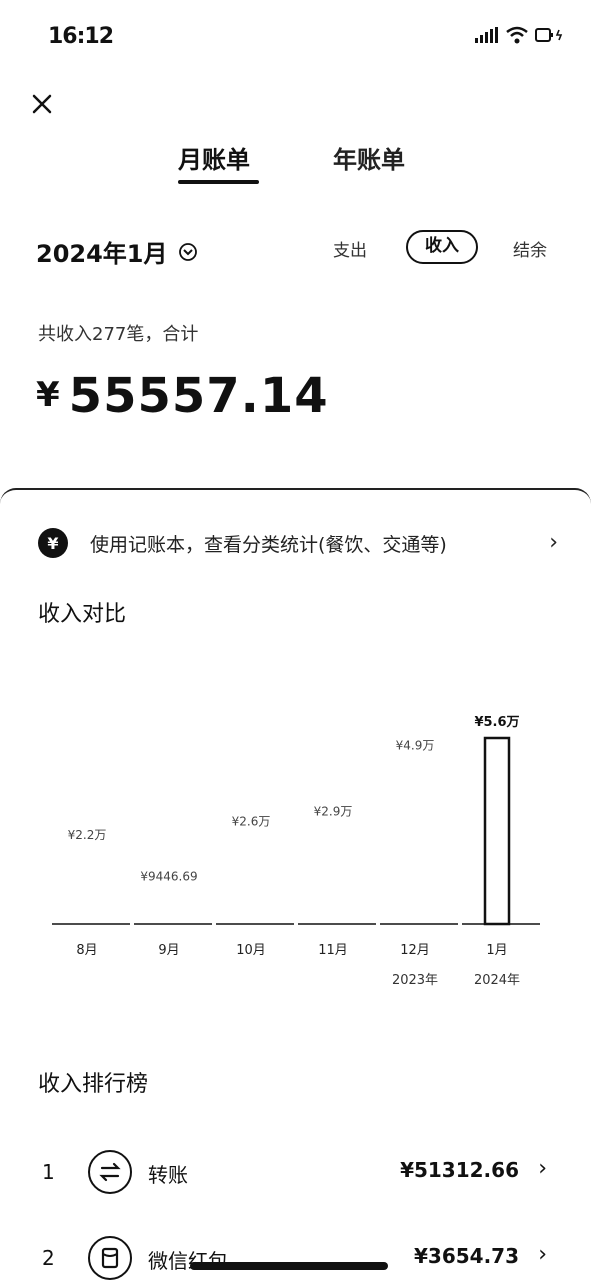 The width and height of the screenshot is (591, 1280). What do you see at coordinates (295, 35) in the screenshot?
I see `status-bar: 16:12` at bounding box center [295, 35].